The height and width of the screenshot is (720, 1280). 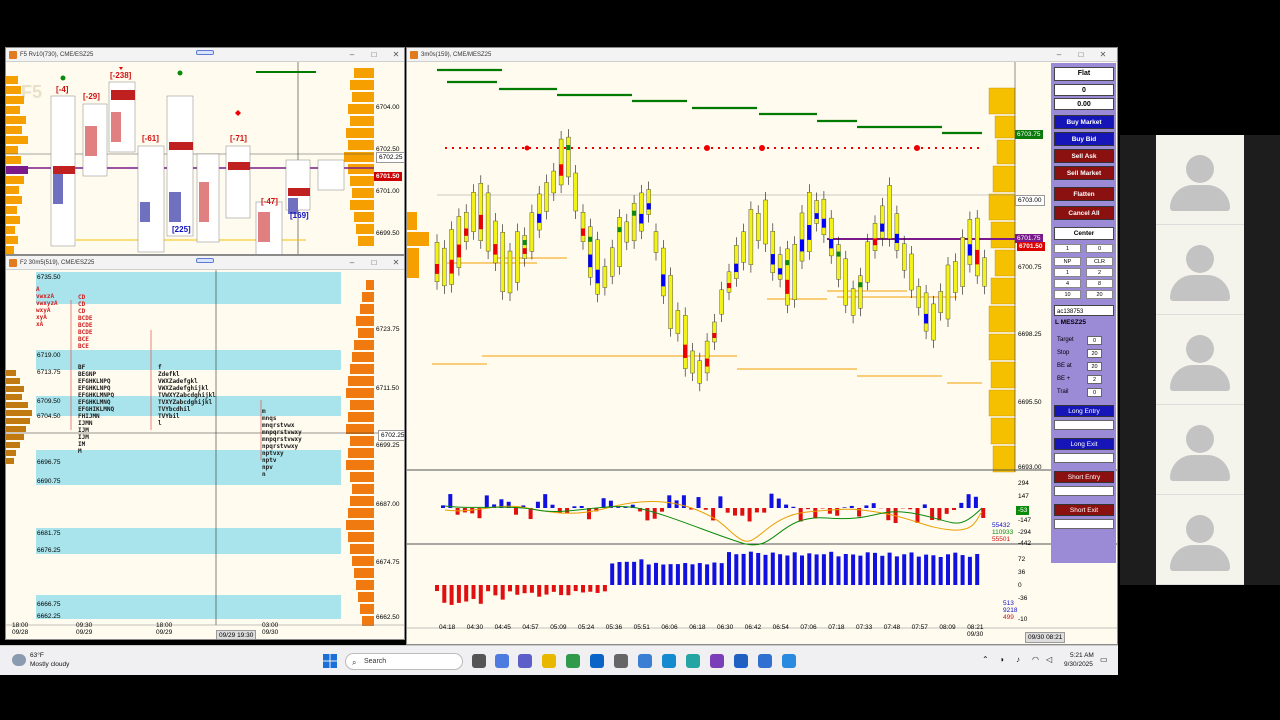 I want to click on qty-input: 1, so click(x=1067, y=248).